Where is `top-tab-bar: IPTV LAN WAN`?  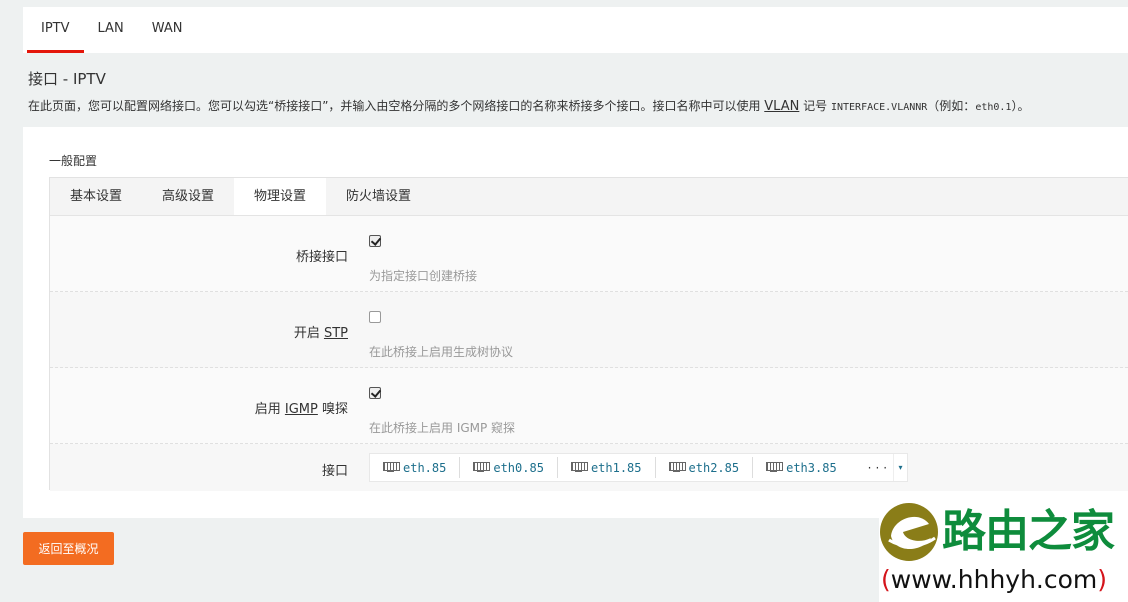 top-tab-bar: IPTV LAN WAN is located at coordinates (575, 30).